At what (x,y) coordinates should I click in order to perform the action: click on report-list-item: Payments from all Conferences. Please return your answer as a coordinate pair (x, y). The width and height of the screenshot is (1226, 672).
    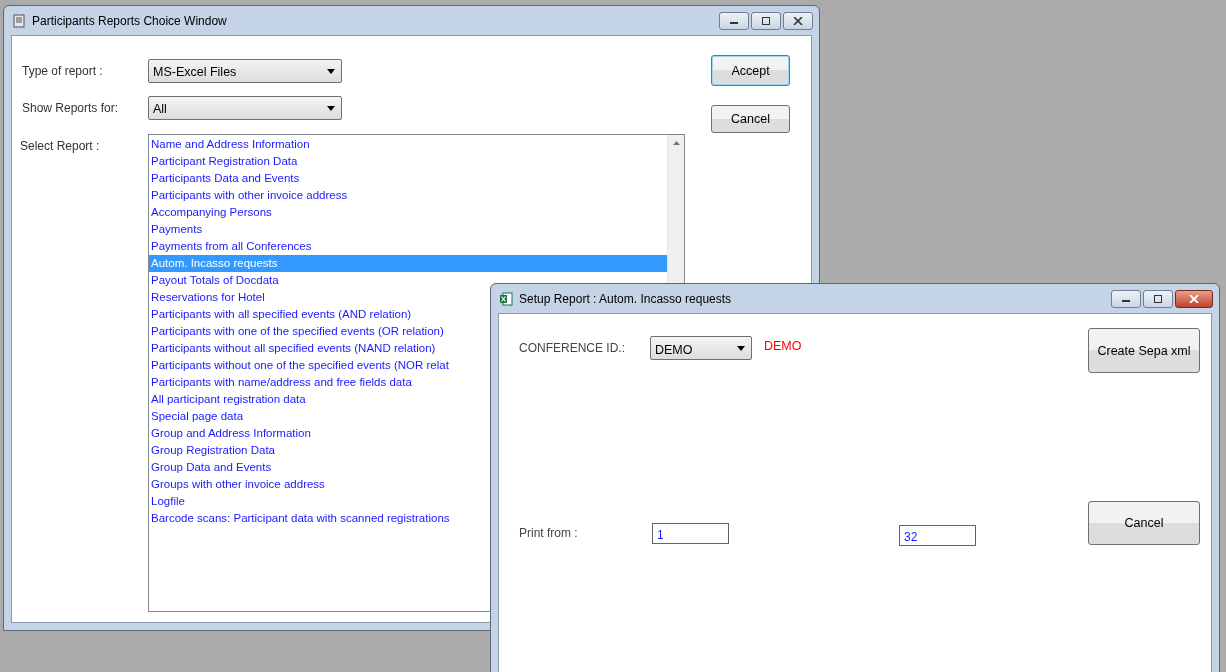
    Looking at the image, I should click on (230, 246).